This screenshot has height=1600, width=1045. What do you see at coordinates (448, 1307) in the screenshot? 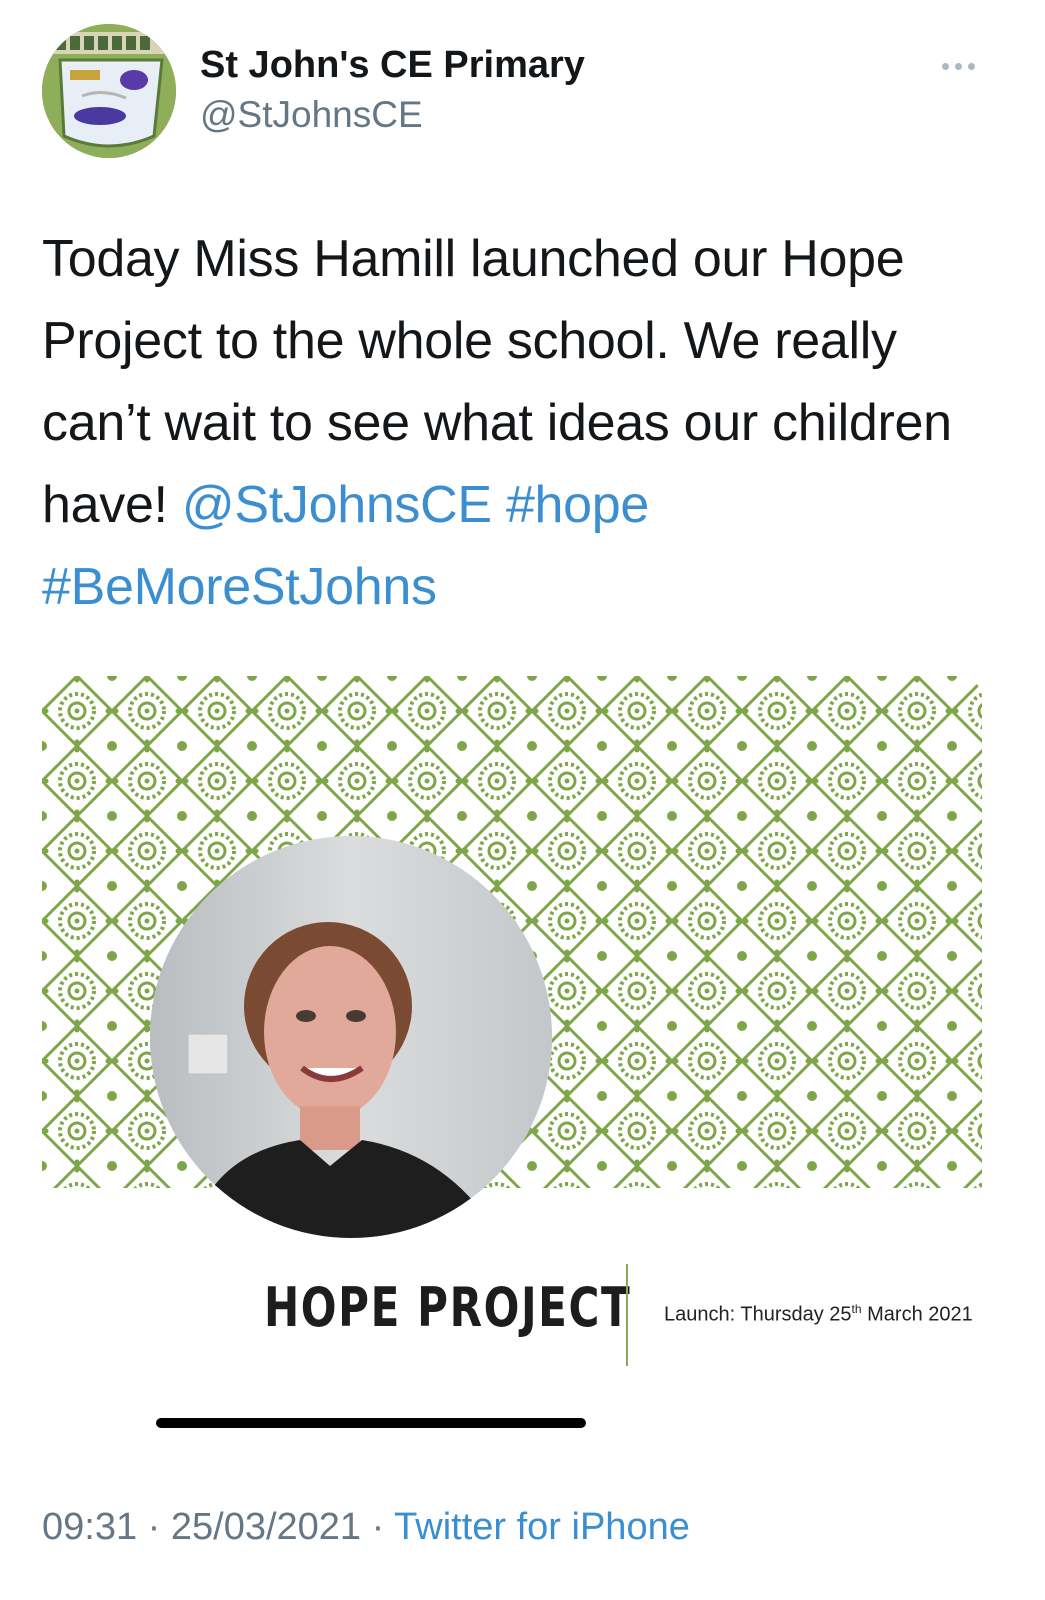
I see `slide-title: HOPE PROJECT` at bounding box center [448, 1307].